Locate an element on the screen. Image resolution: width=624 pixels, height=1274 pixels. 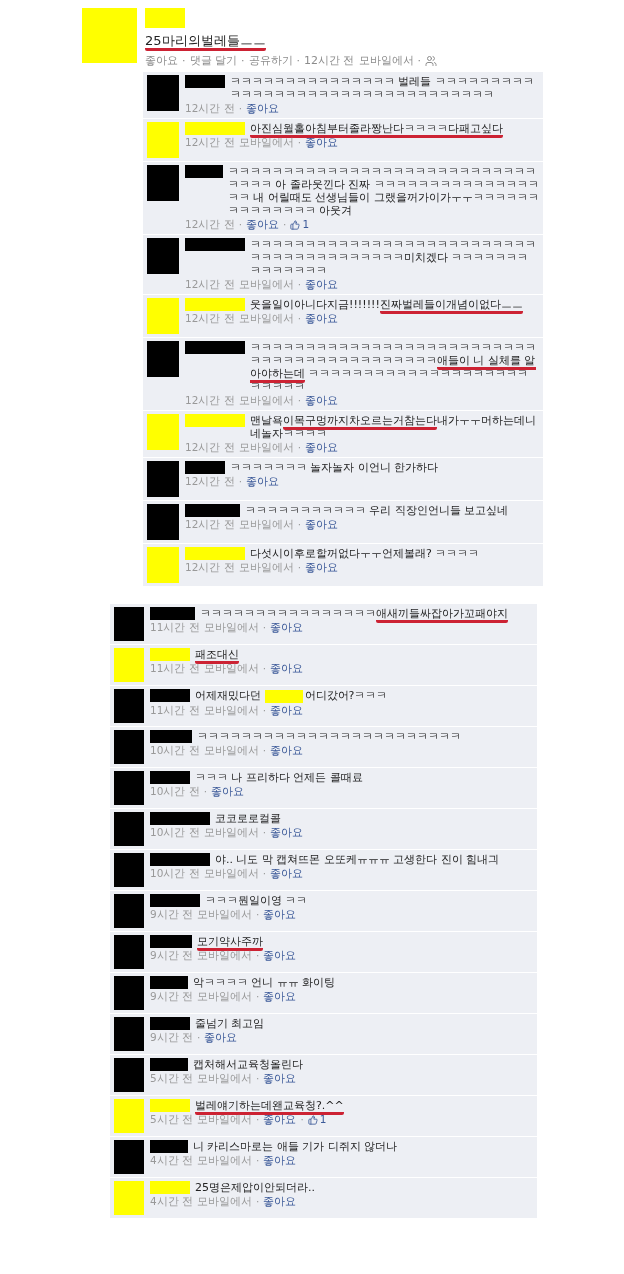
comment-text: 맨날욕이목구멍까지차오르는거참는다내가ㅜㅜ머하는데니네놀자ㅋㅋㅋㅋ is located at coordinates (393, 427).